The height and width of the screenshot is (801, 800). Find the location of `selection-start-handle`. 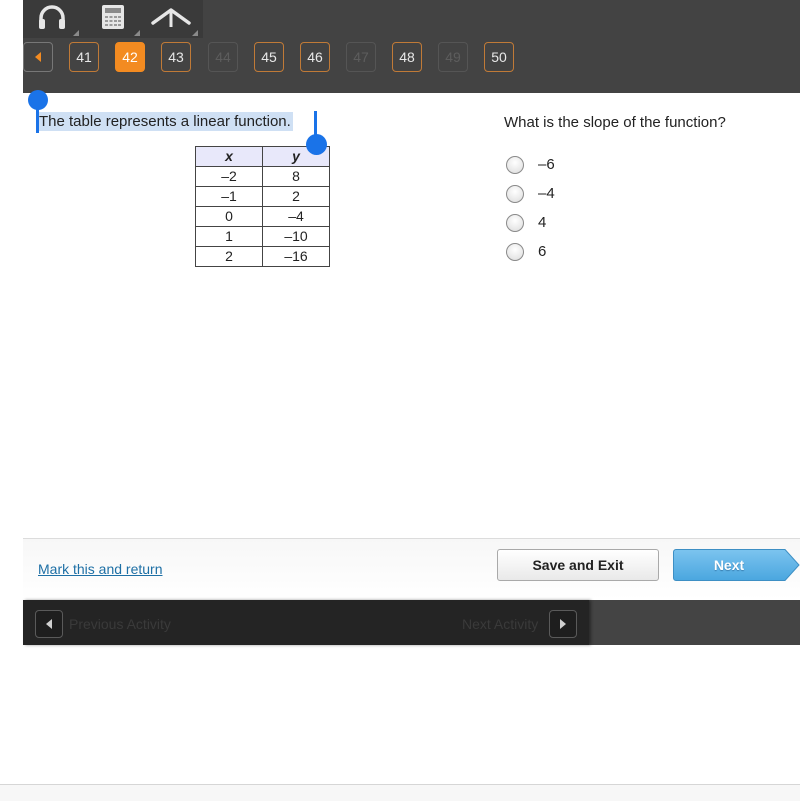

selection-start-handle is located at coordinates (38, 100).